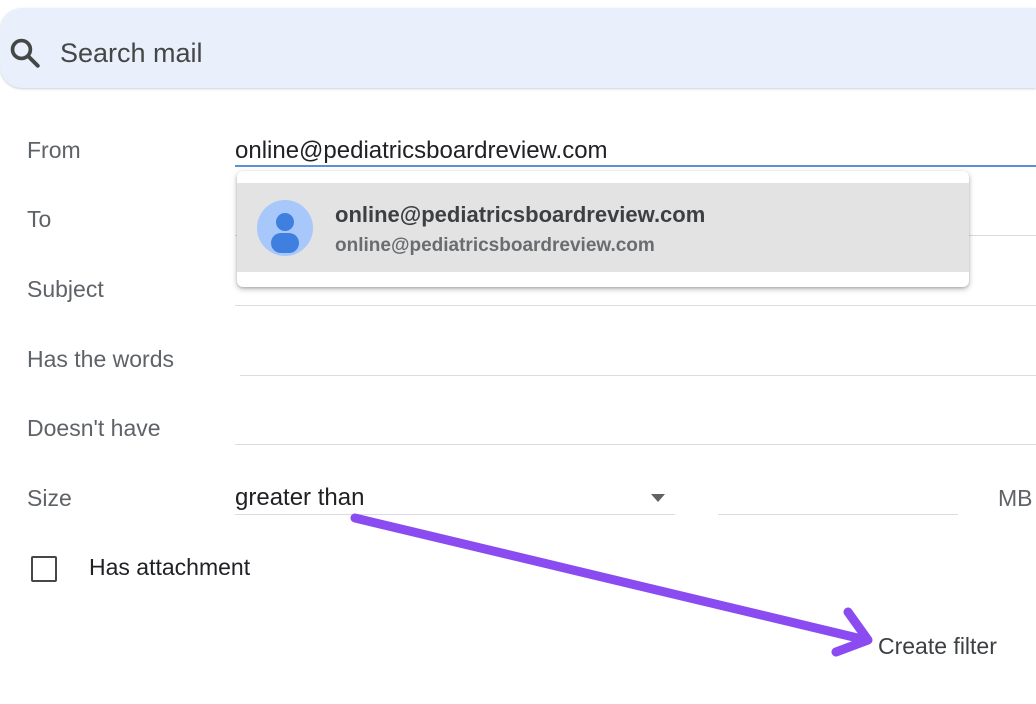 The height and width of the screenshot is (704, 1036). Describe the element at coordinates (838, 514) in the screenshot. I see `size-value-input` at that location.